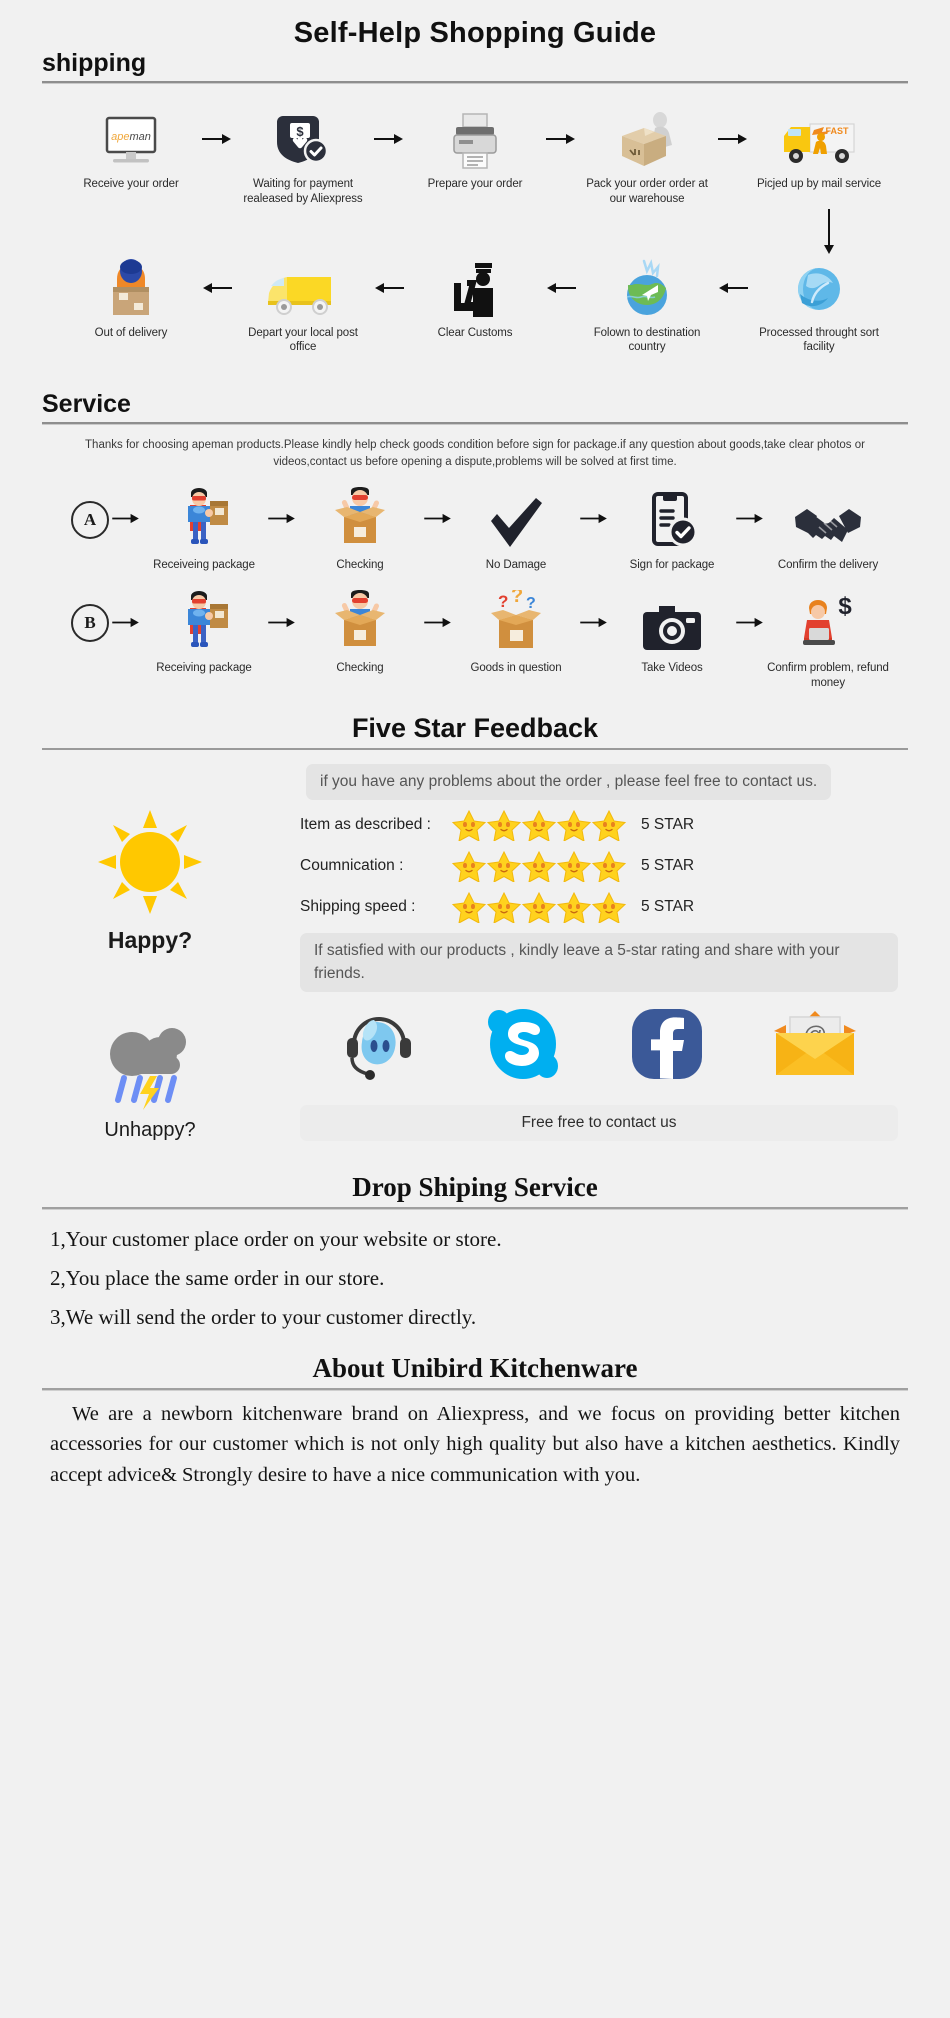 Image resolution: width=950 pixels, height=2018 pixels. What do you see at coordinates (599, 1123) in the screenshot?
I see `contact-us-button: Free free to contact us` at bounding box center [599, 1123].